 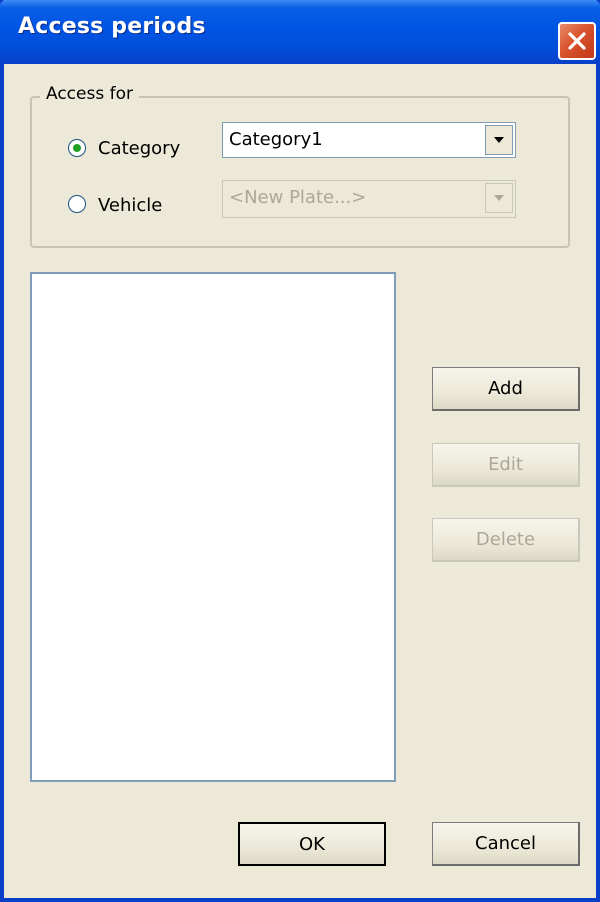 What do you see at coordinates (298, 197) in the screenshot?
I see `vehicle-select-value: <New Plate...>` at bounding box center [298, 197].